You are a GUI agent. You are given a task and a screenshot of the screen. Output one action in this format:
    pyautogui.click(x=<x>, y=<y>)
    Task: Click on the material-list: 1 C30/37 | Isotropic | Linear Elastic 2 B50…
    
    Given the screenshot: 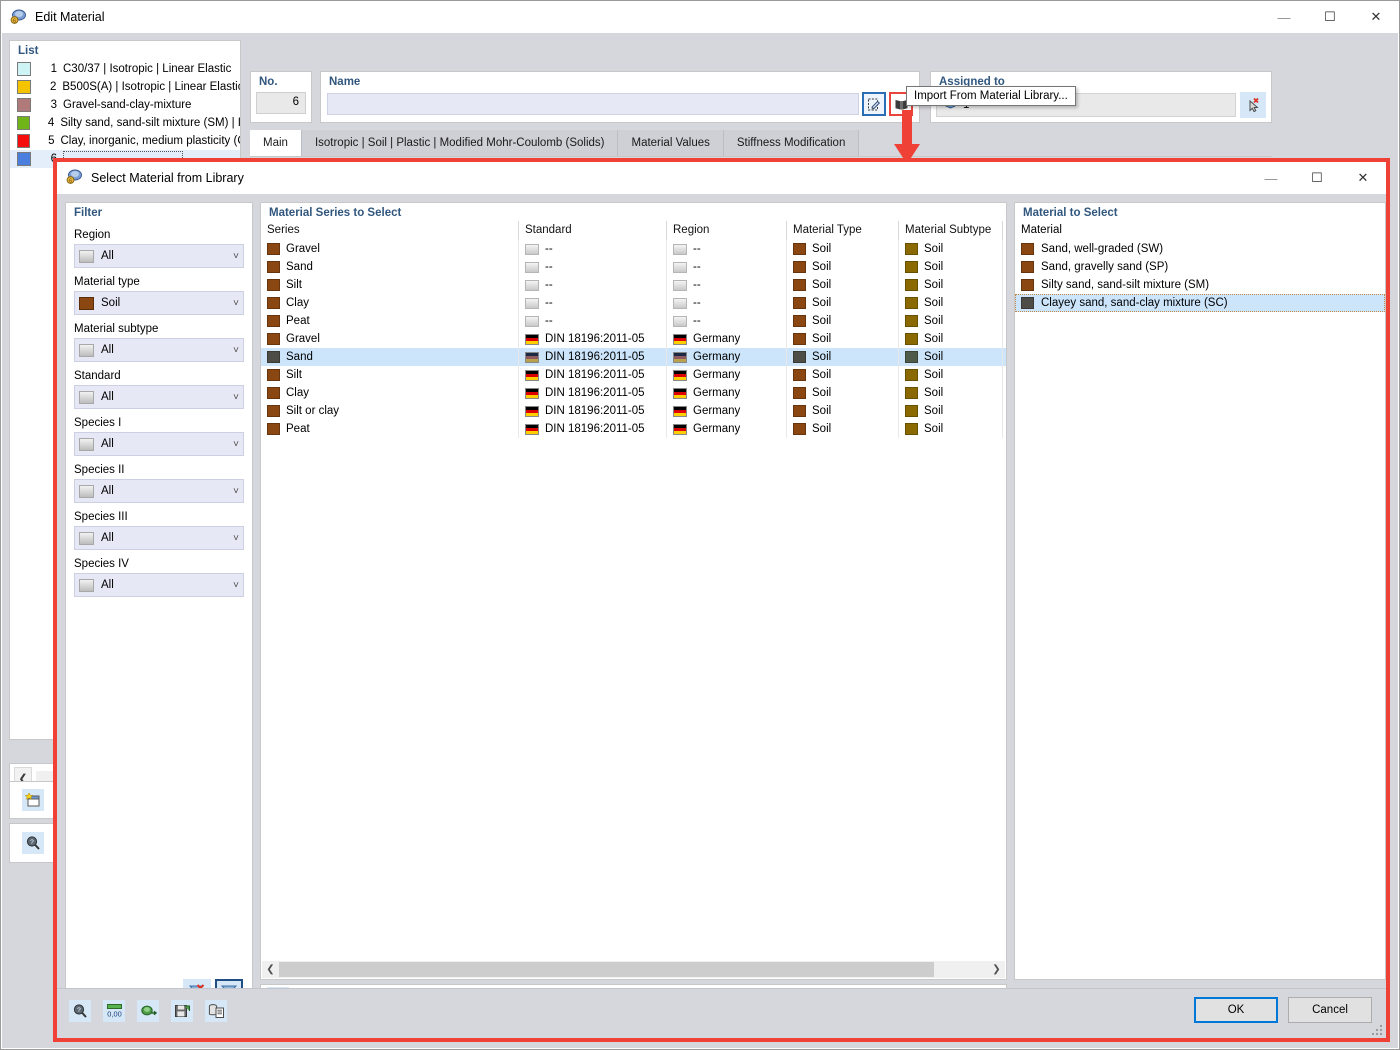 What is the action you would take?
    pyautogui.click(x=125, y=113)
    